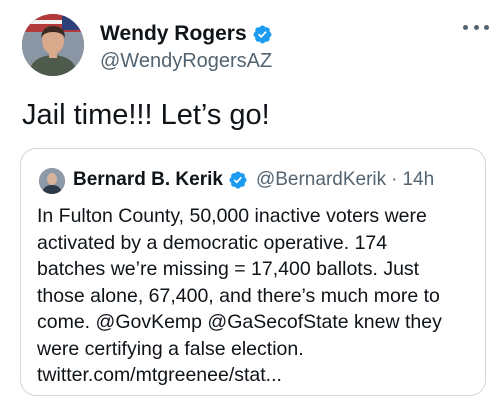 Image resolution: width=500 pixels, height=417 pixels. I want to click on author-name-row: Wendy Rogers, so click(186, 34).